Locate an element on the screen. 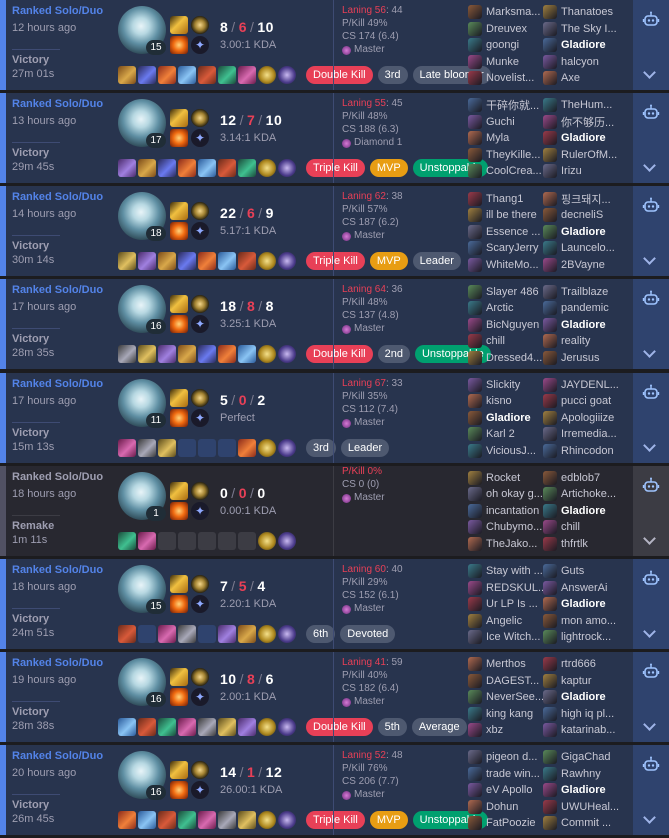 The height and width of the screenshot is (838, 669). player-name: BicNguyen is located at coordinates (515, 325).